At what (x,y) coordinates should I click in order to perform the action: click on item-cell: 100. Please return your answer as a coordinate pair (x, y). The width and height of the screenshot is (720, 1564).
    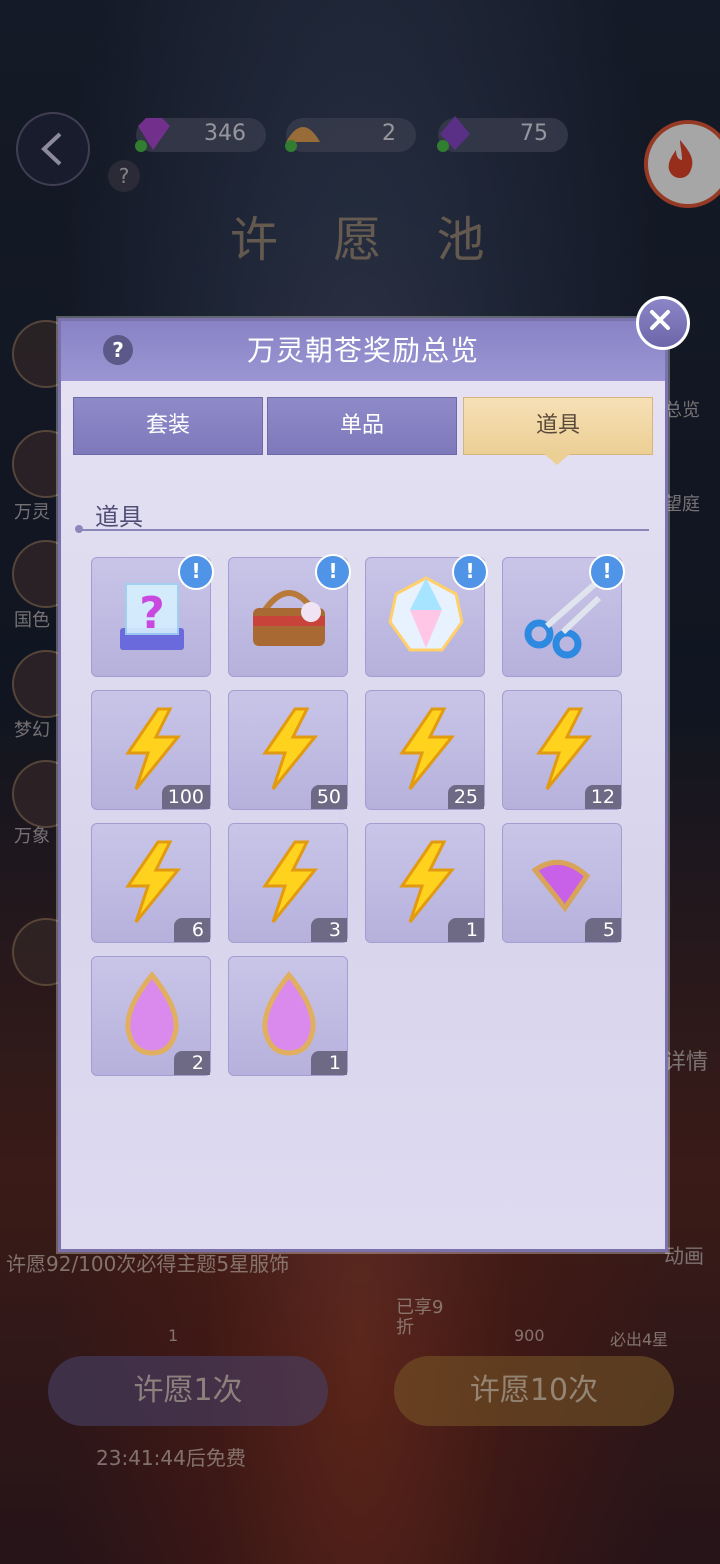
    Looking at the image, I should click on (151, 750).